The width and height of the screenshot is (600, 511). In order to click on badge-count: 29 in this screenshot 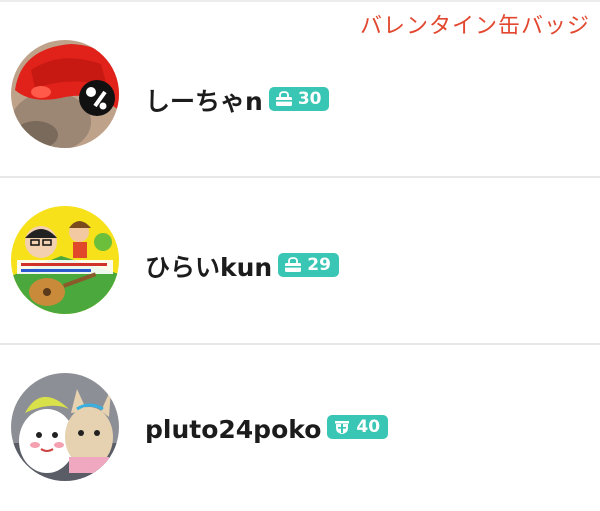, I will do `click(308, 265)`.